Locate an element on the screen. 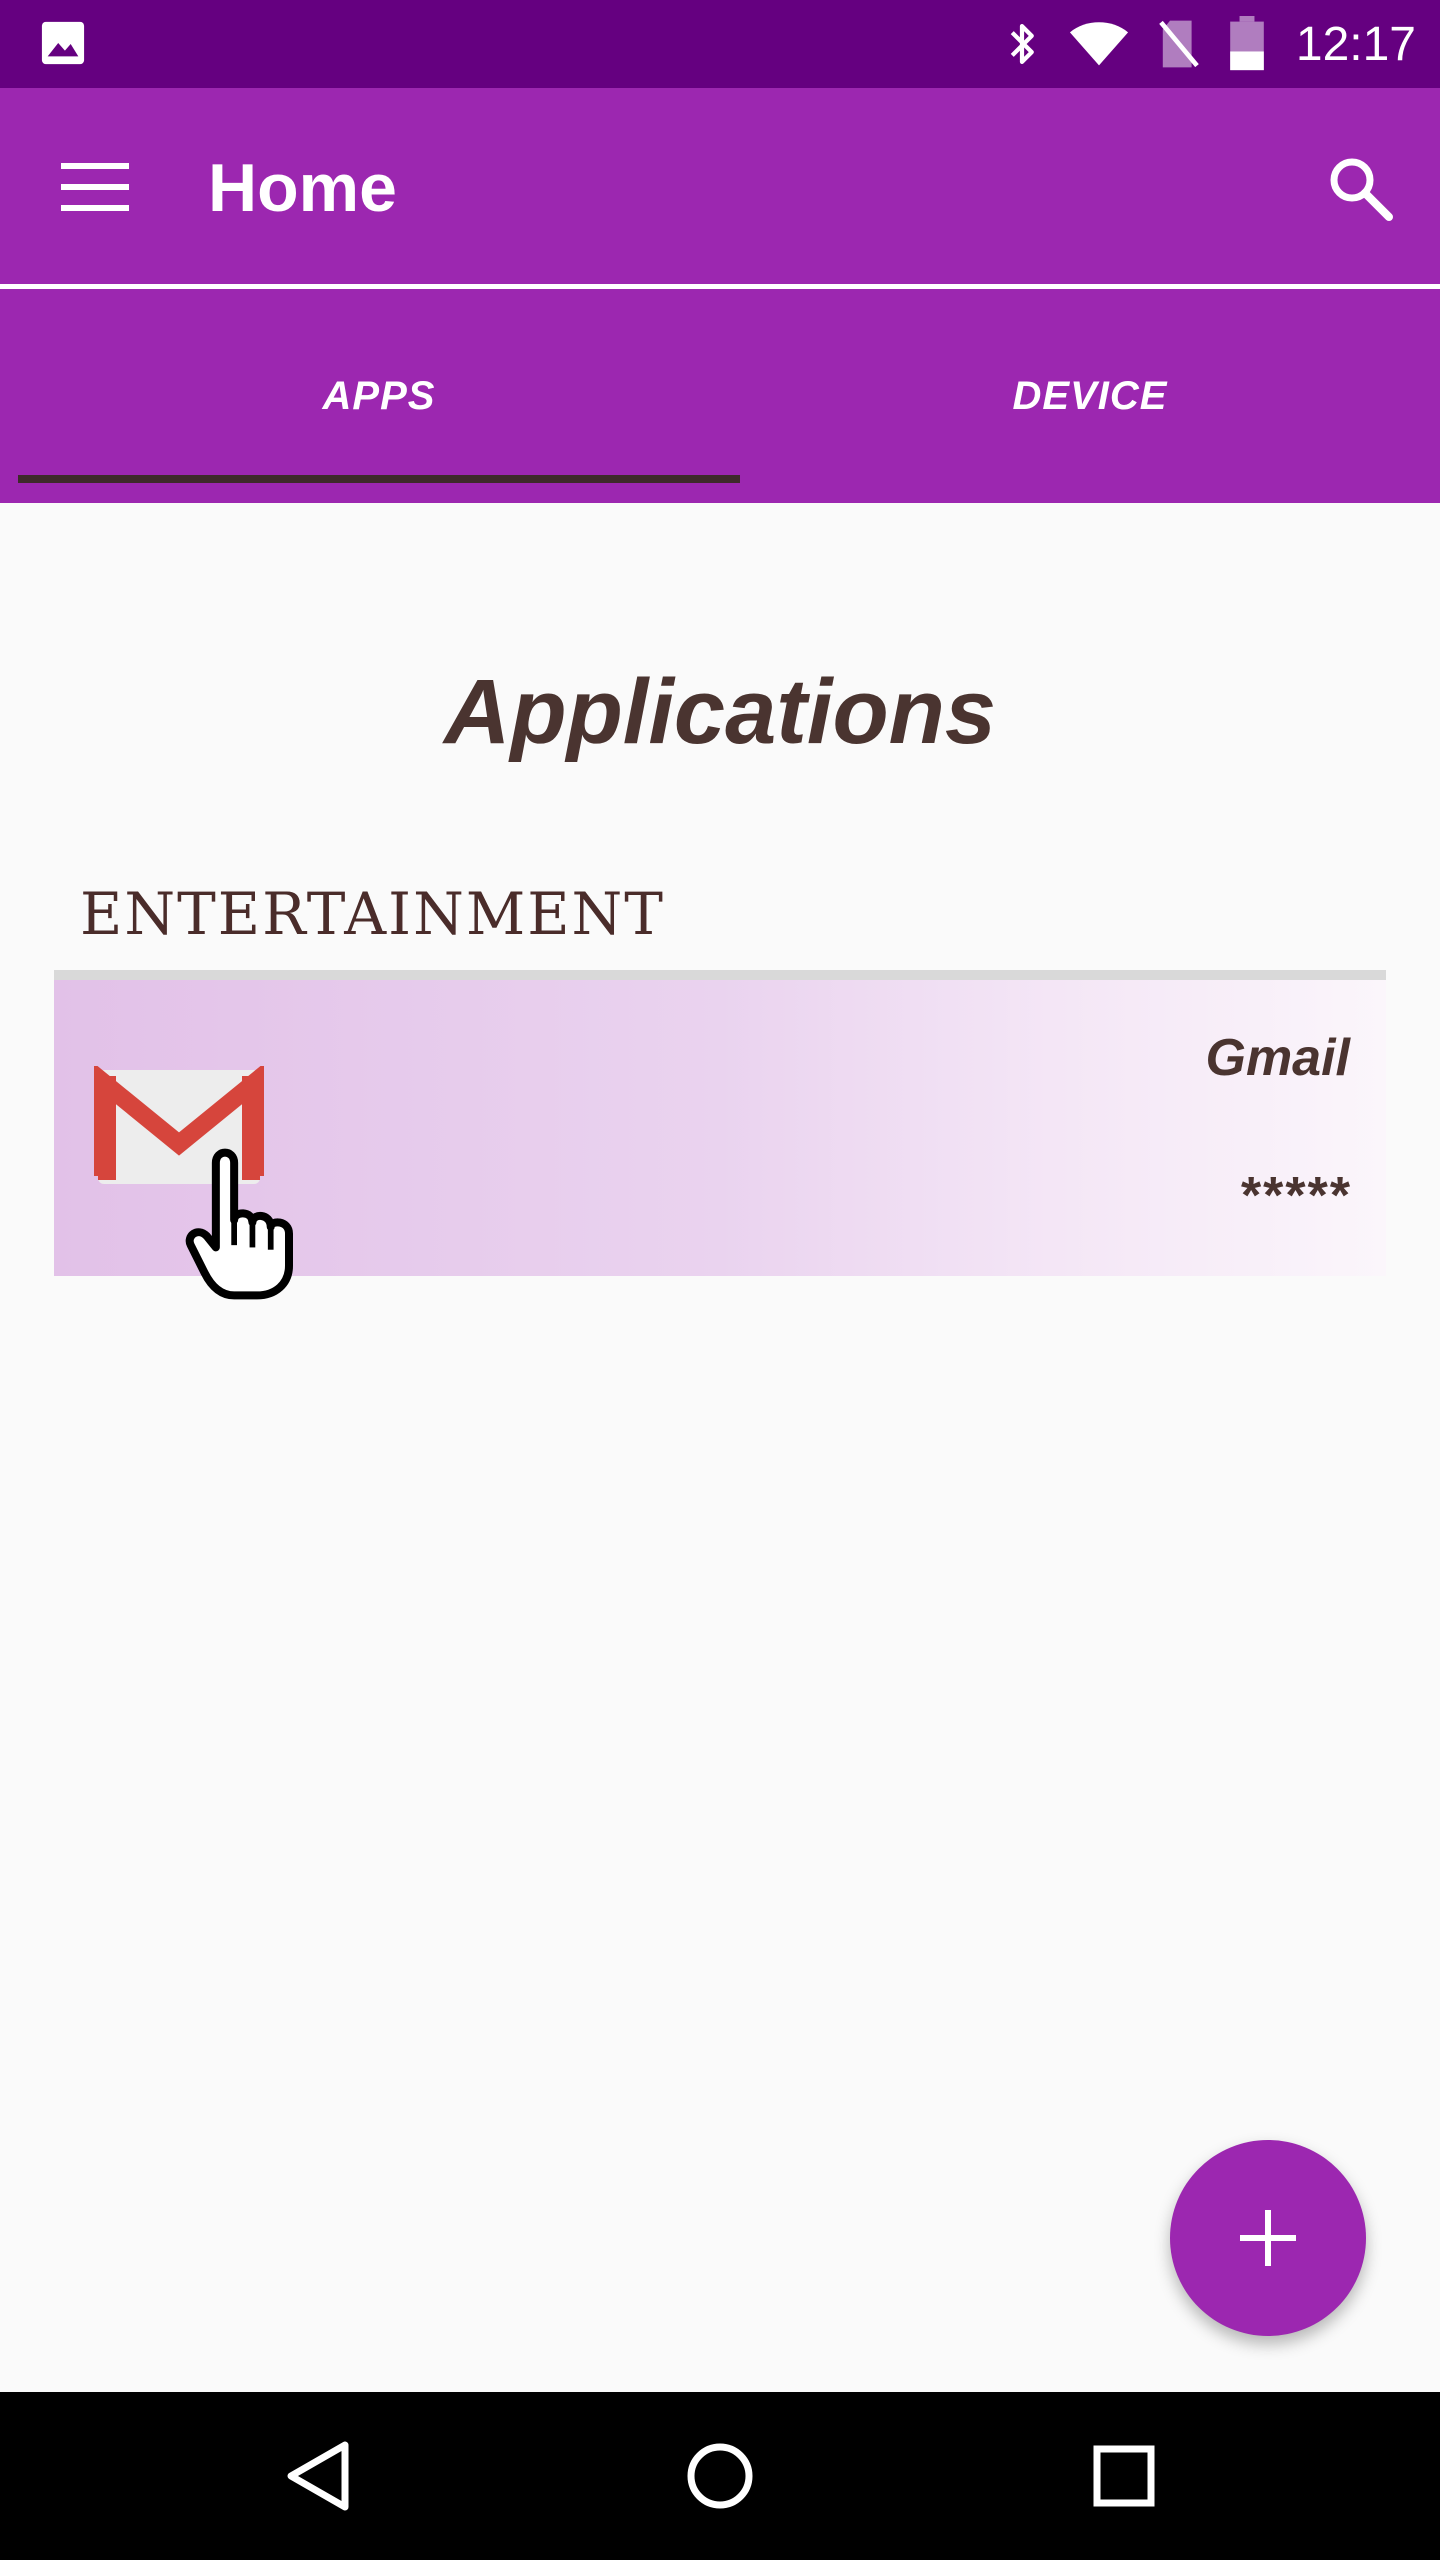 This screenshot has width=1440, height=2560. search-icon is located at coordinates (1360, 188).